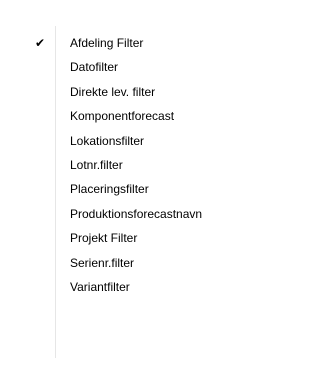  I want to click on menu-item-label: Produktionsforecastnavn, so click(136, 213).